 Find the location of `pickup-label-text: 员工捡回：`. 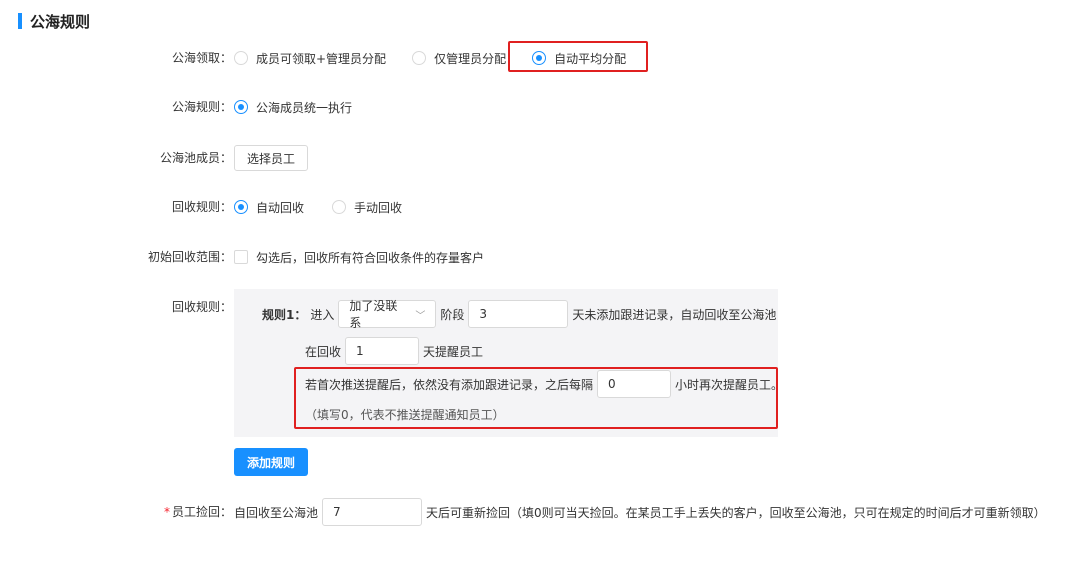

pickup-label-text: 员工捡回： is located at coordinates (201, 512).